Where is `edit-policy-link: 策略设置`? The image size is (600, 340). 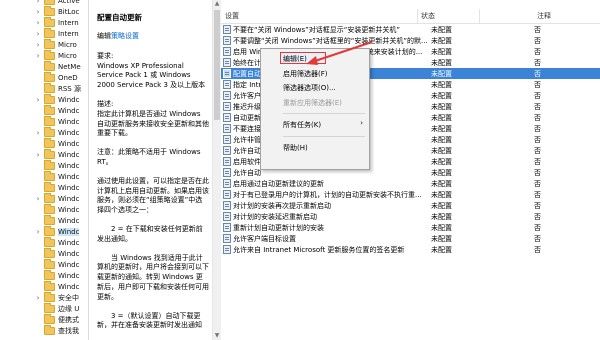 edit-policy-link: 策略设置 is located at coordinates (125, 36).